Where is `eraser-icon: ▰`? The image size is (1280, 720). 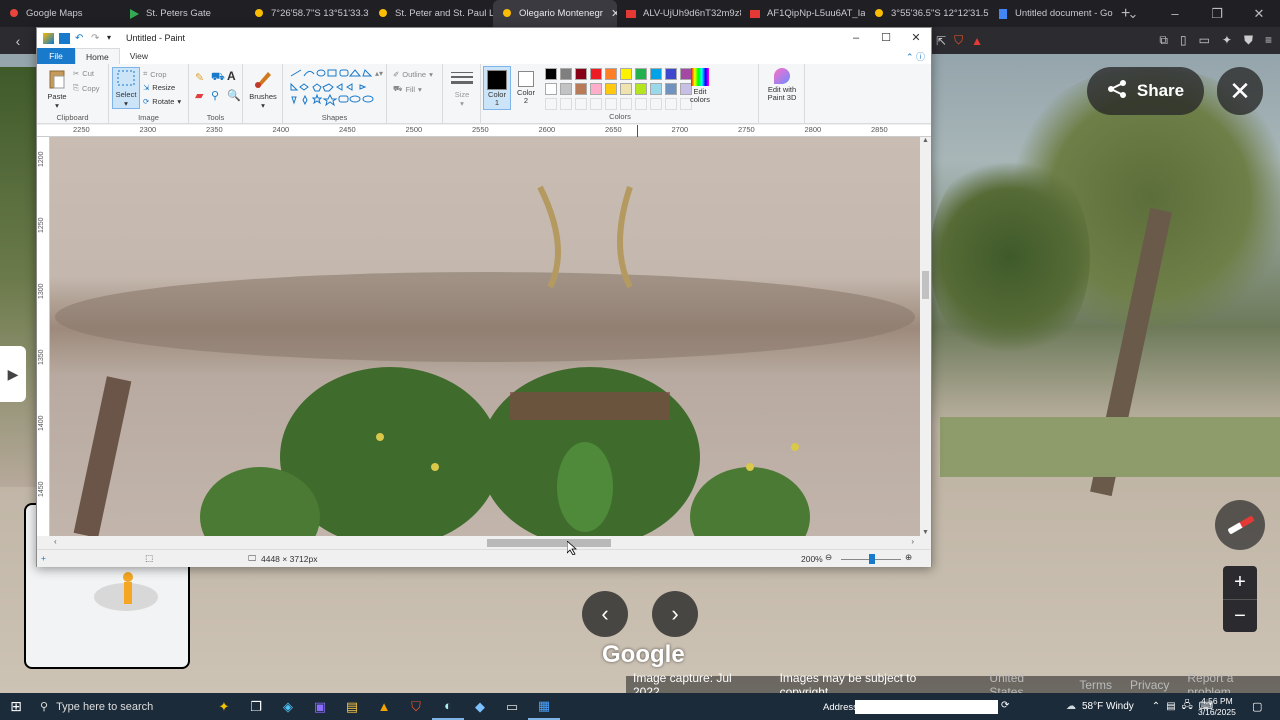
eraser-icon: ▰ is located at coordinates (199, 95).